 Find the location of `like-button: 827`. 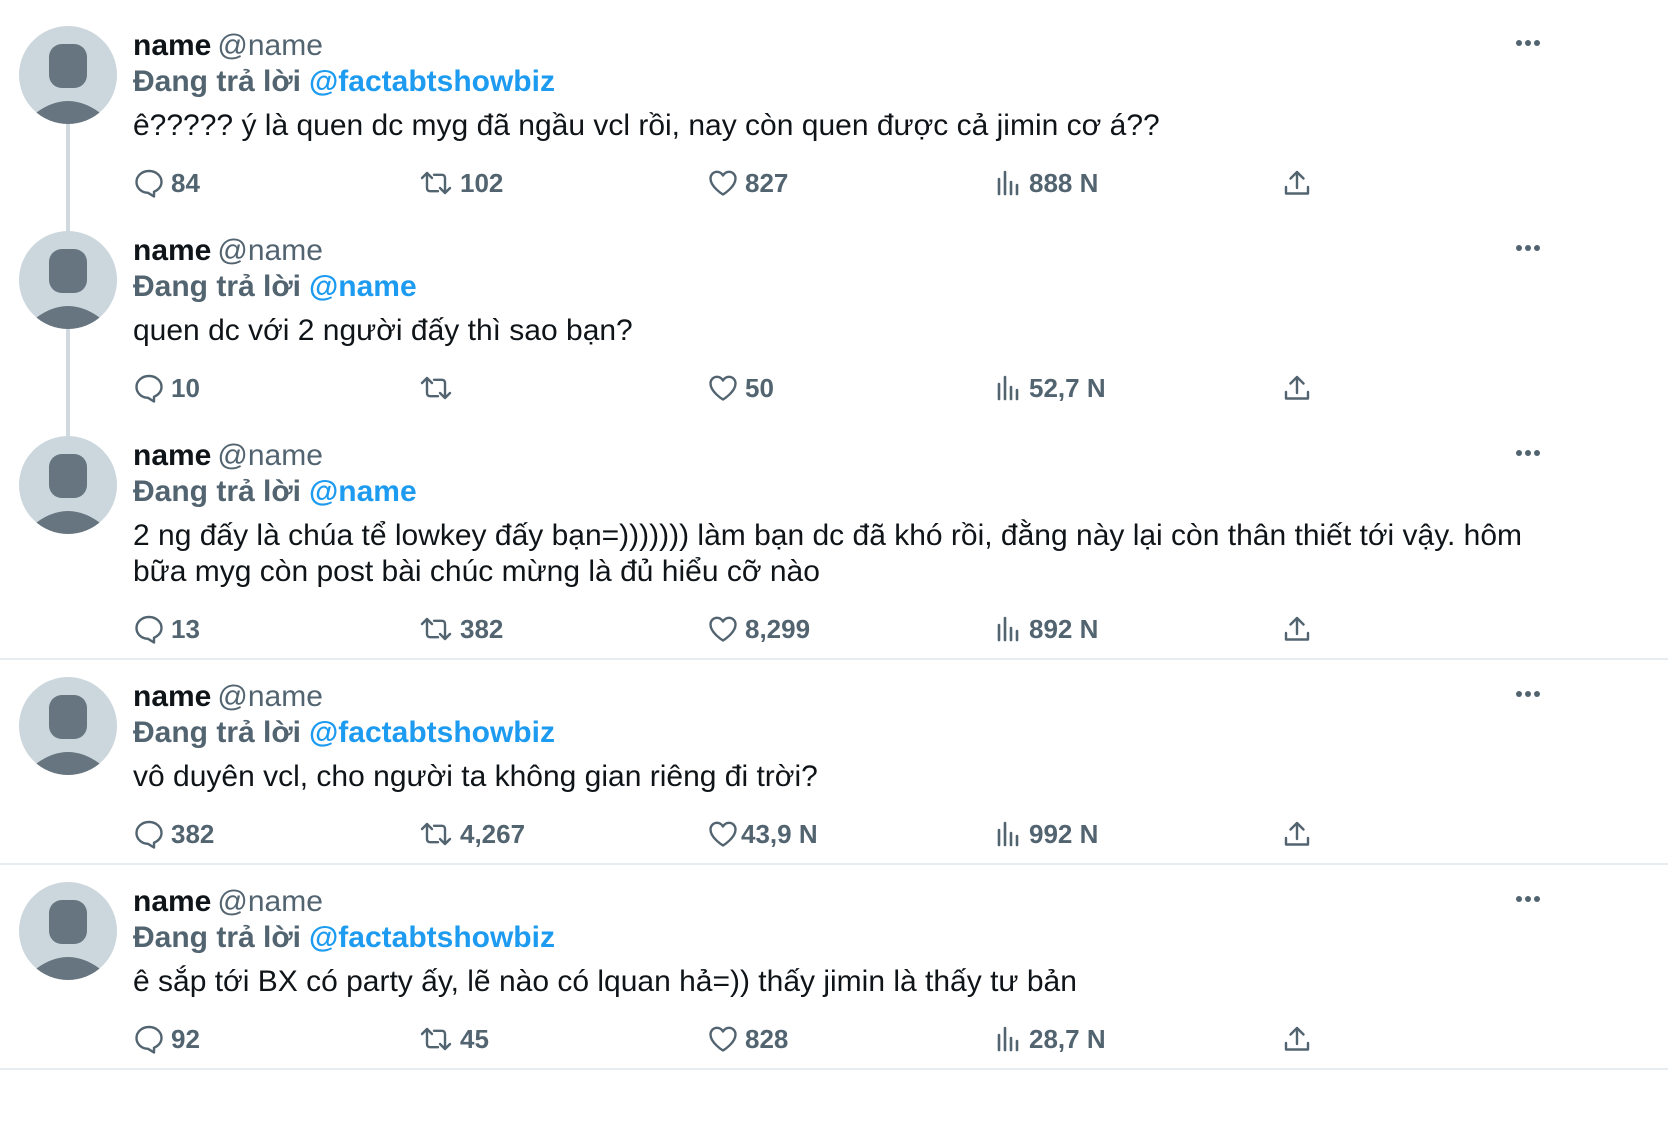

like-button: 827 is located at coordinates (747, 183).